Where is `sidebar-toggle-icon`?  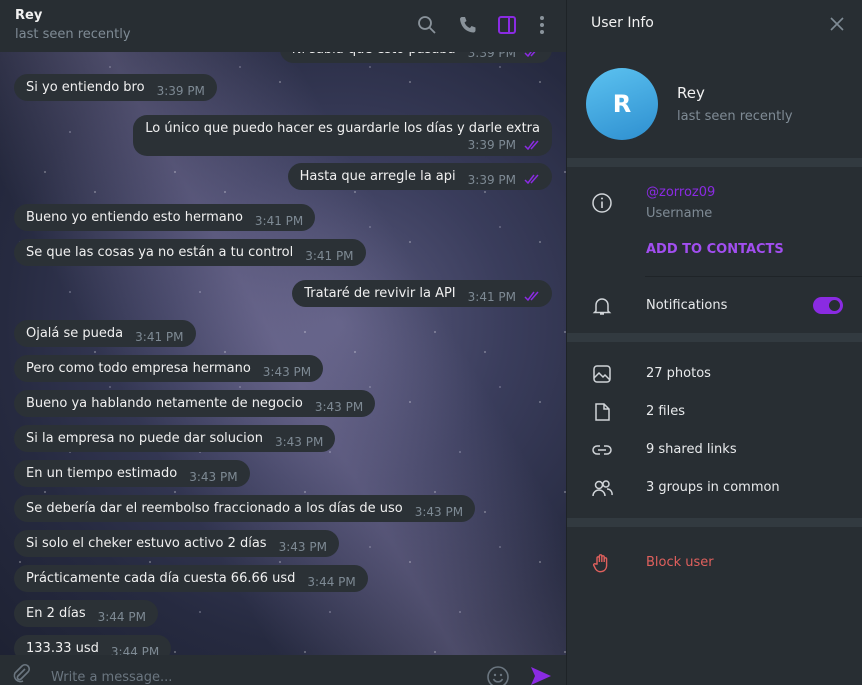 sidebar-toggle-icon is located at coordinates (507, 25).